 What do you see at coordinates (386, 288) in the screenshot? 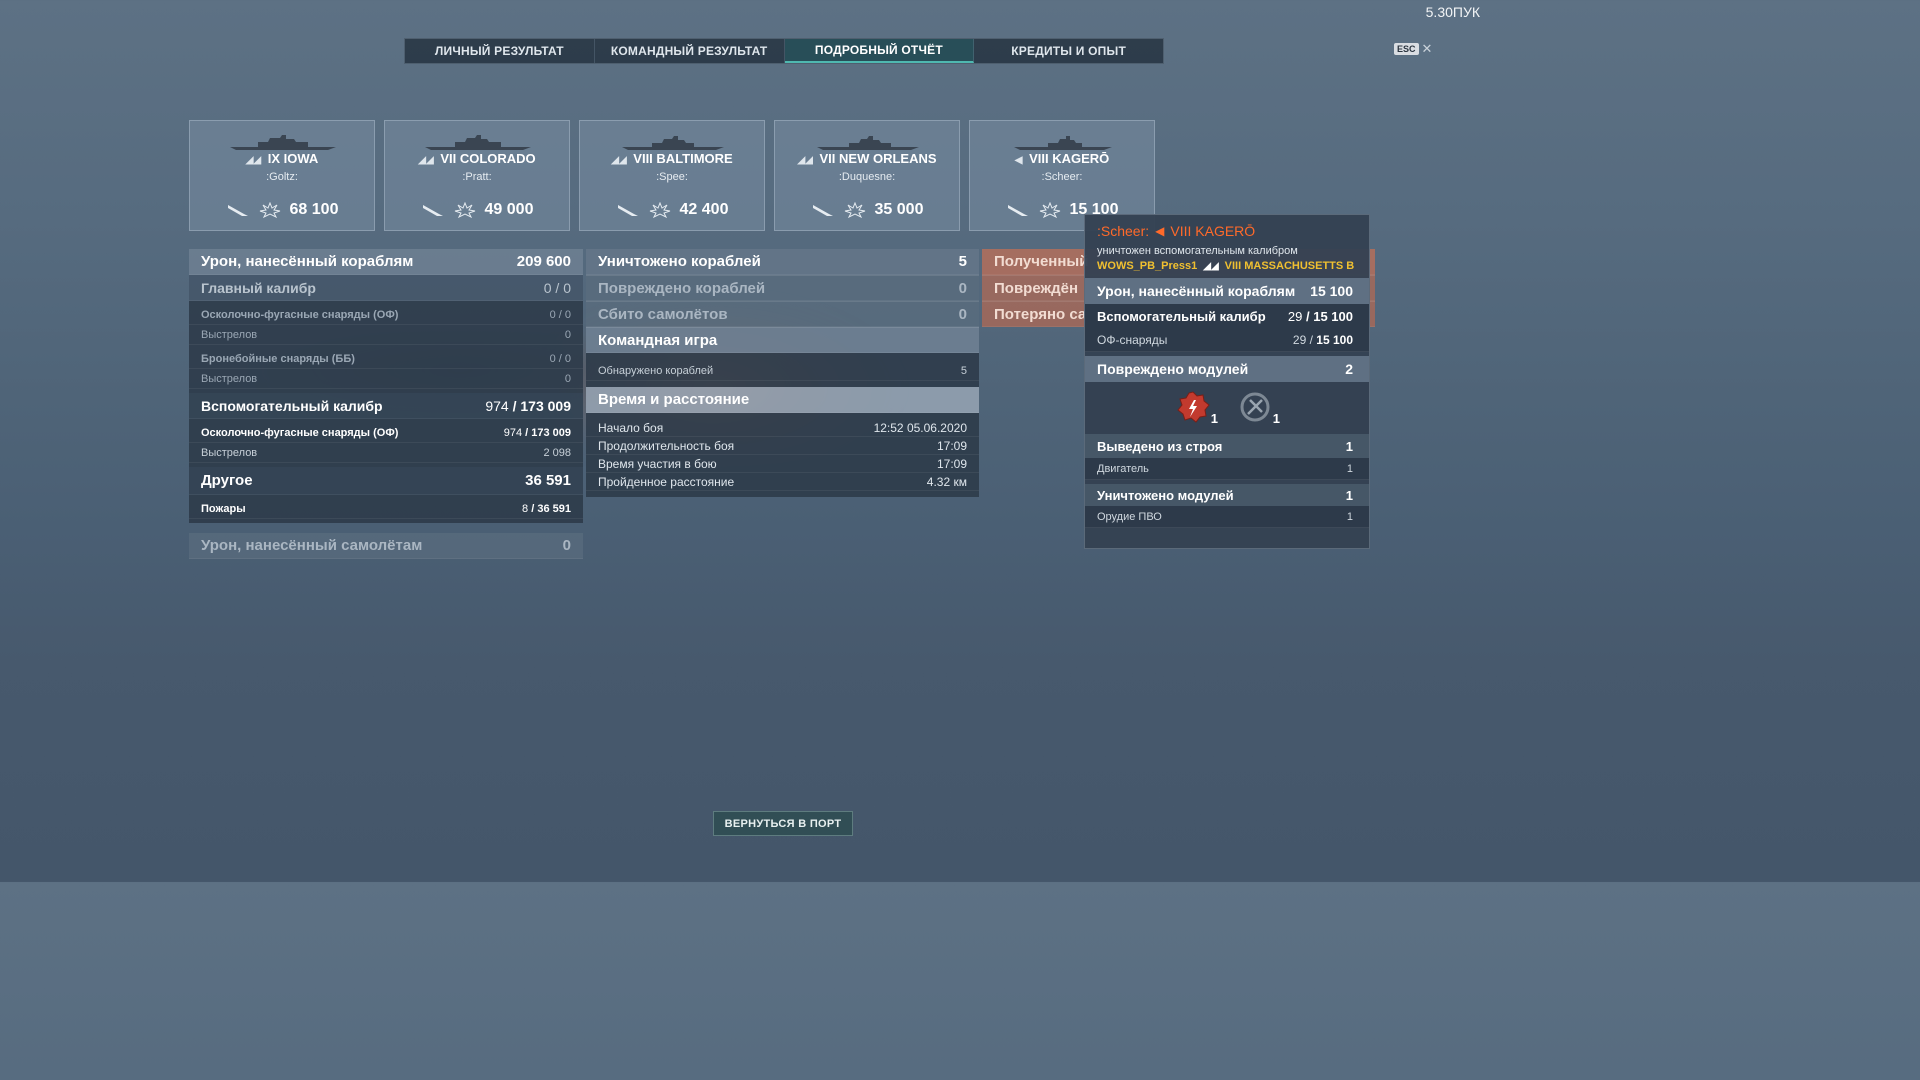
I see `main-caliber-row: Главный калибр 0 / 0` at bounding box center [386, 288].